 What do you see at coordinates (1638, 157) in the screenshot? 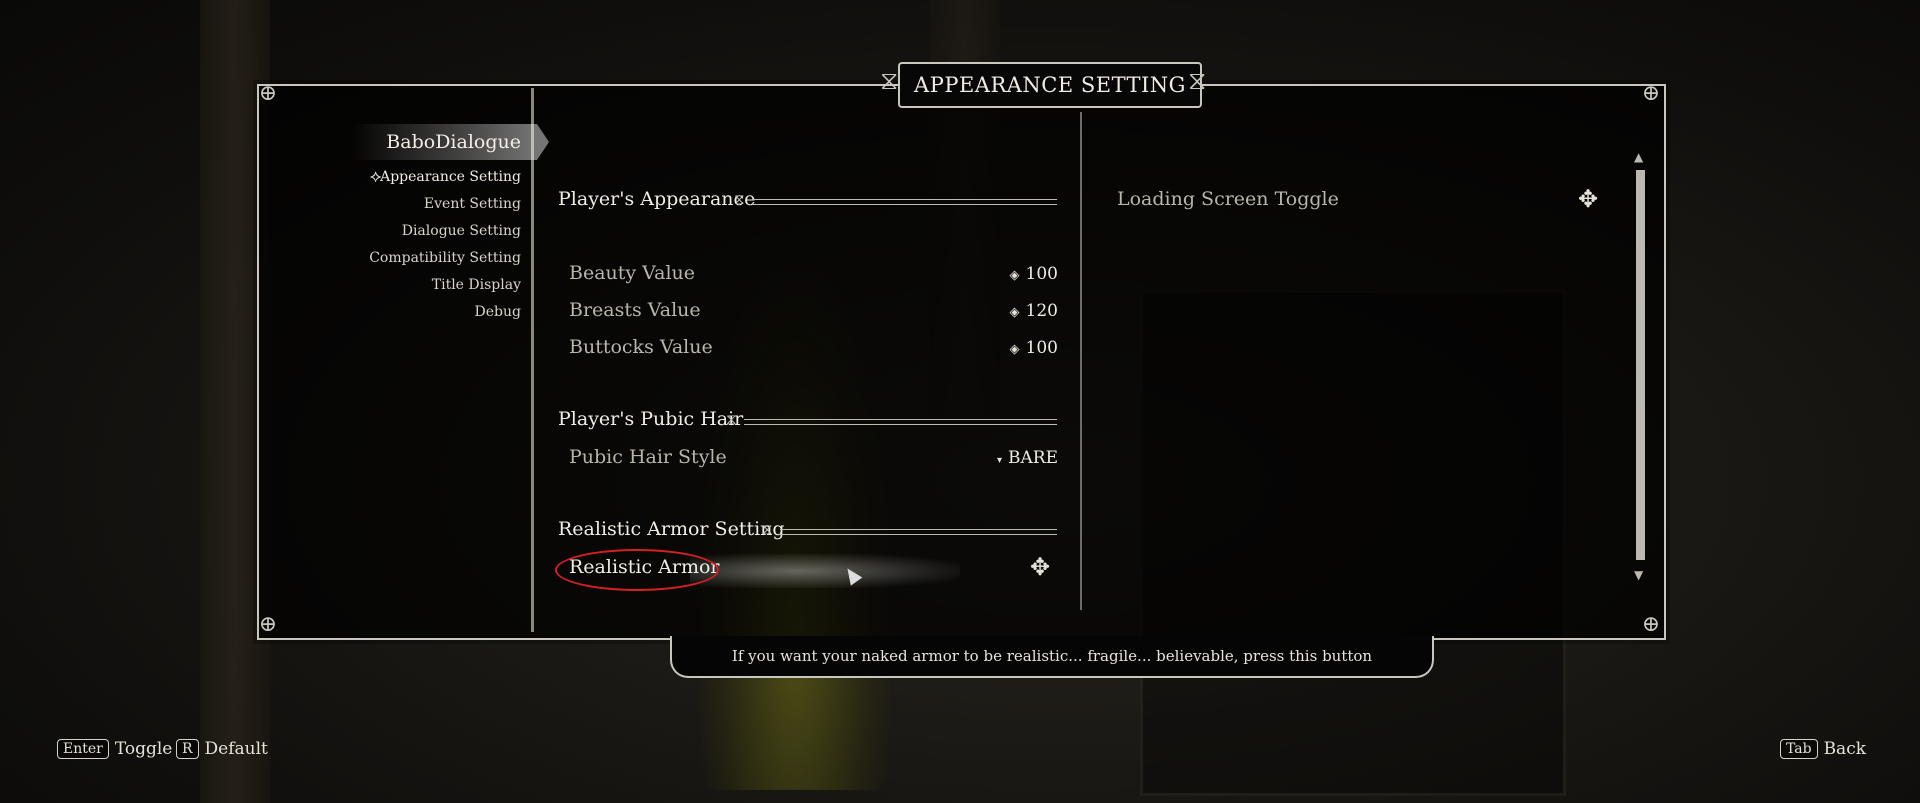
I see `scroll-up-arrow-icon: ▲` at bounding box center [1638, 157].